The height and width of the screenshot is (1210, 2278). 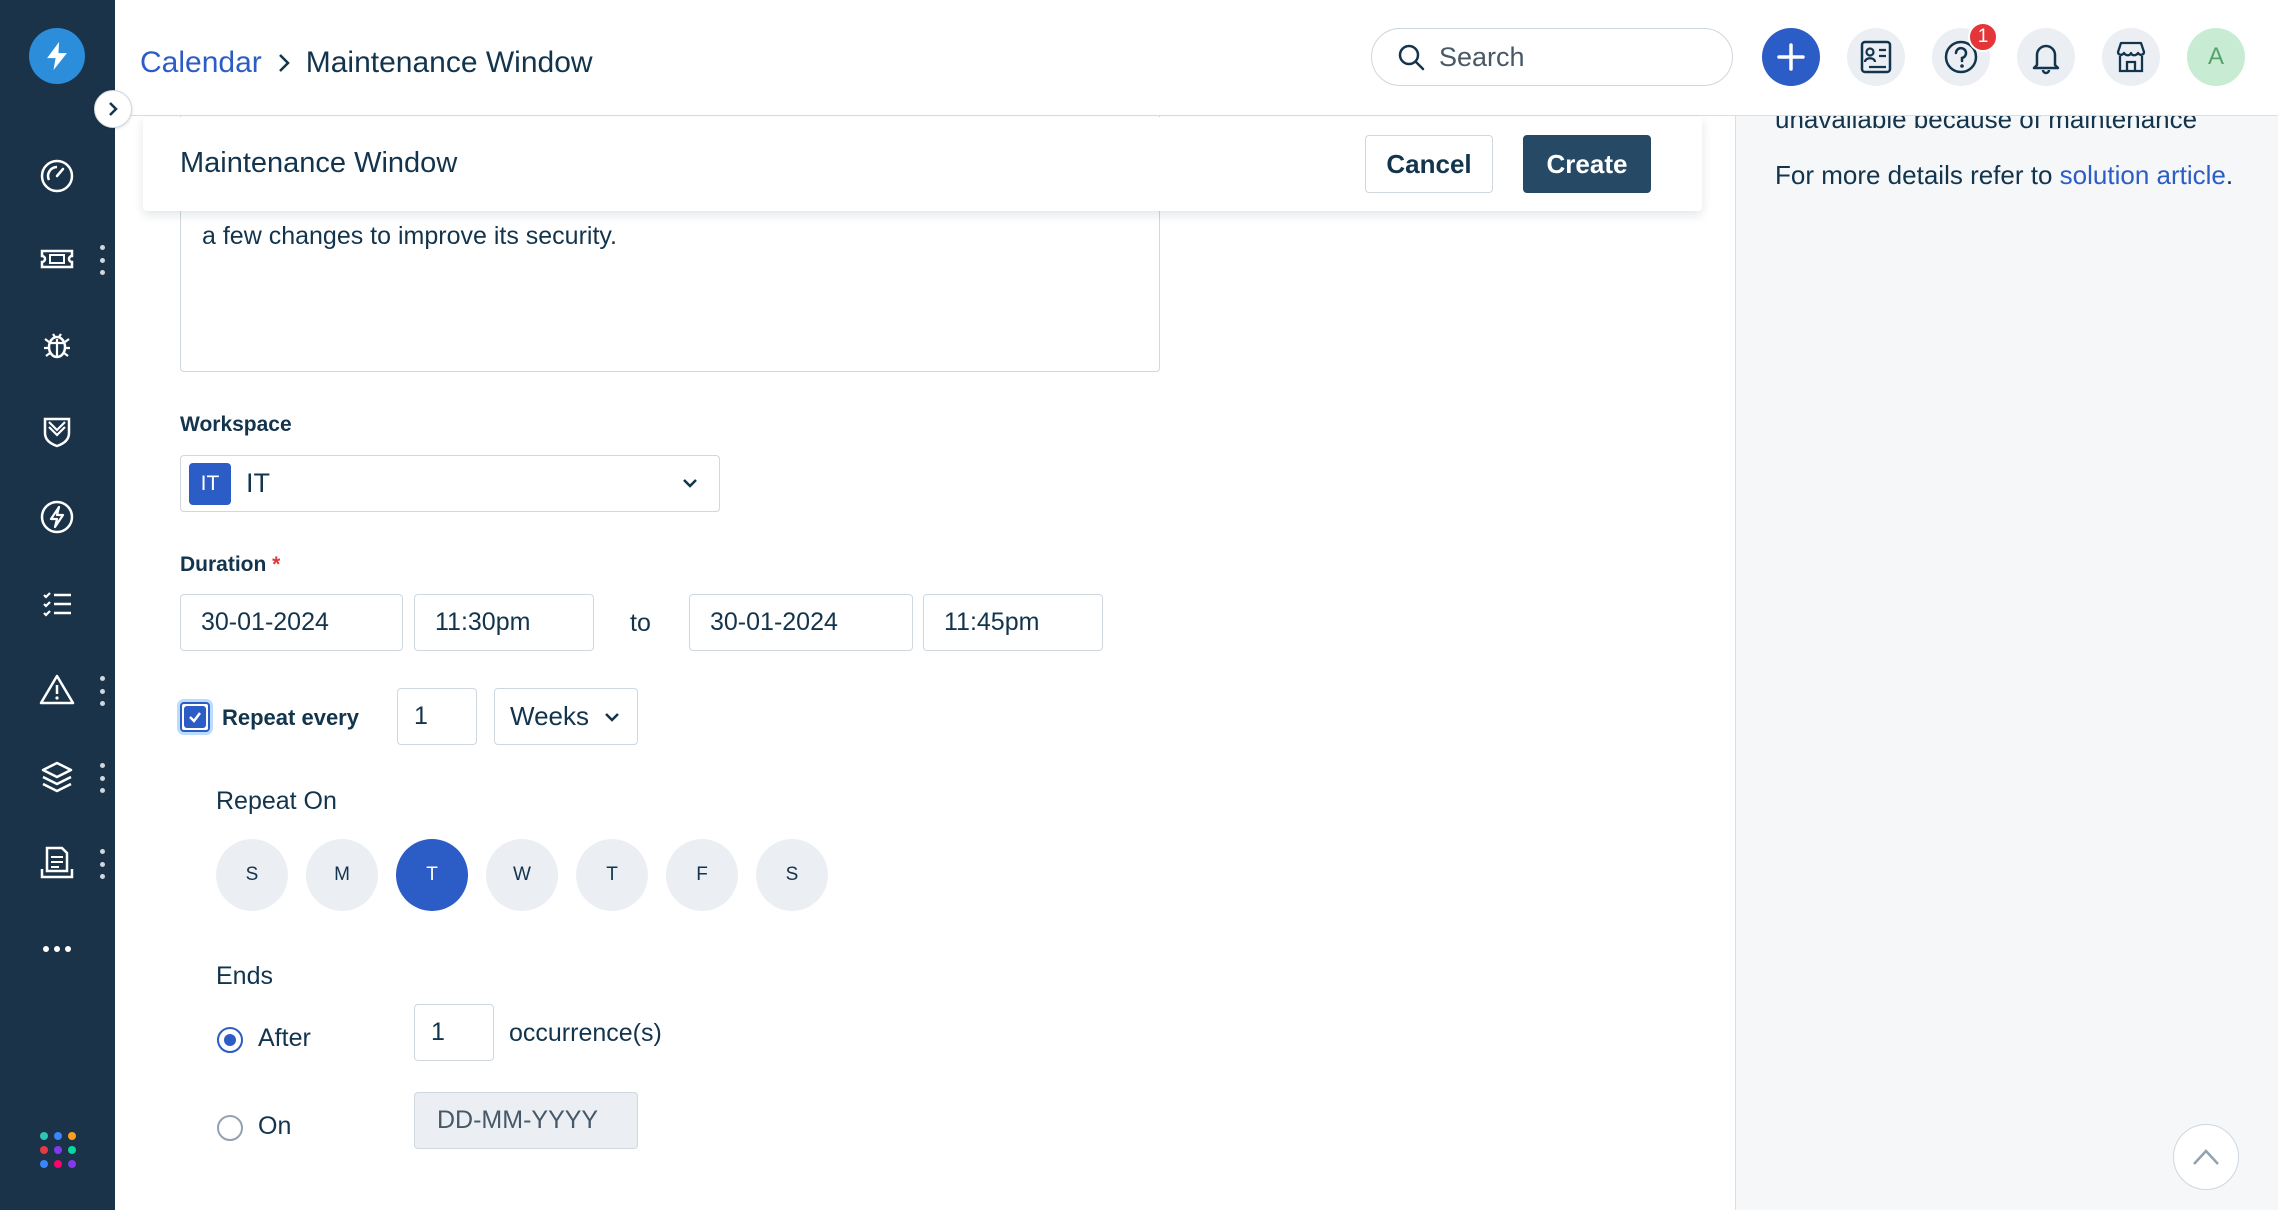 What do you see at coordinates (57, 431) in the screenshot?
I see `changes-icon` at bounding box center [57, 431].